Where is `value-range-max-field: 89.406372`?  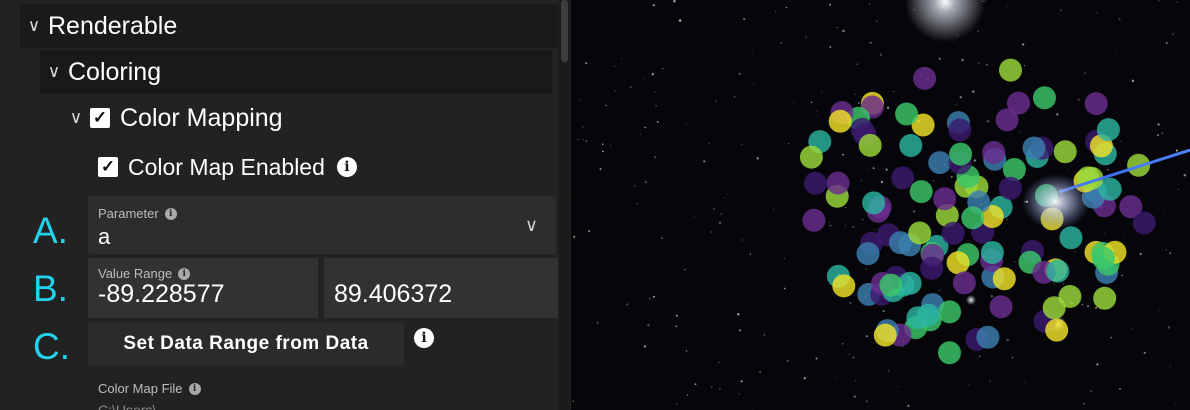 value-range-max-field: 89.406372 is located at coordinates (441, 288).